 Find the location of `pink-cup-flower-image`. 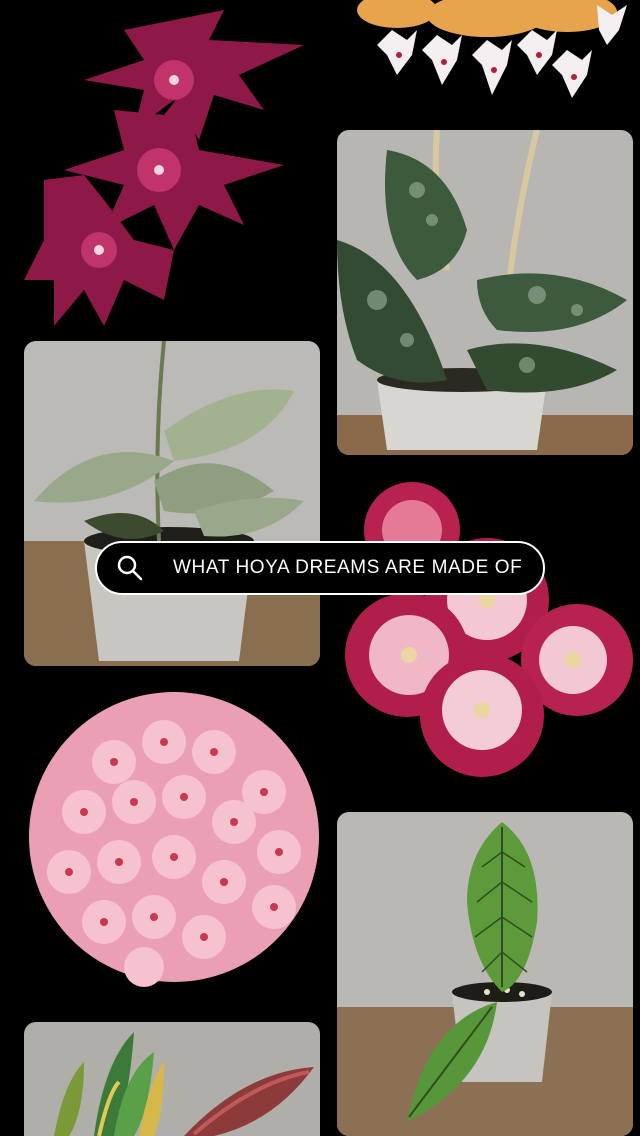

pink-cup-flower-image is located at coordinates (485, 630).